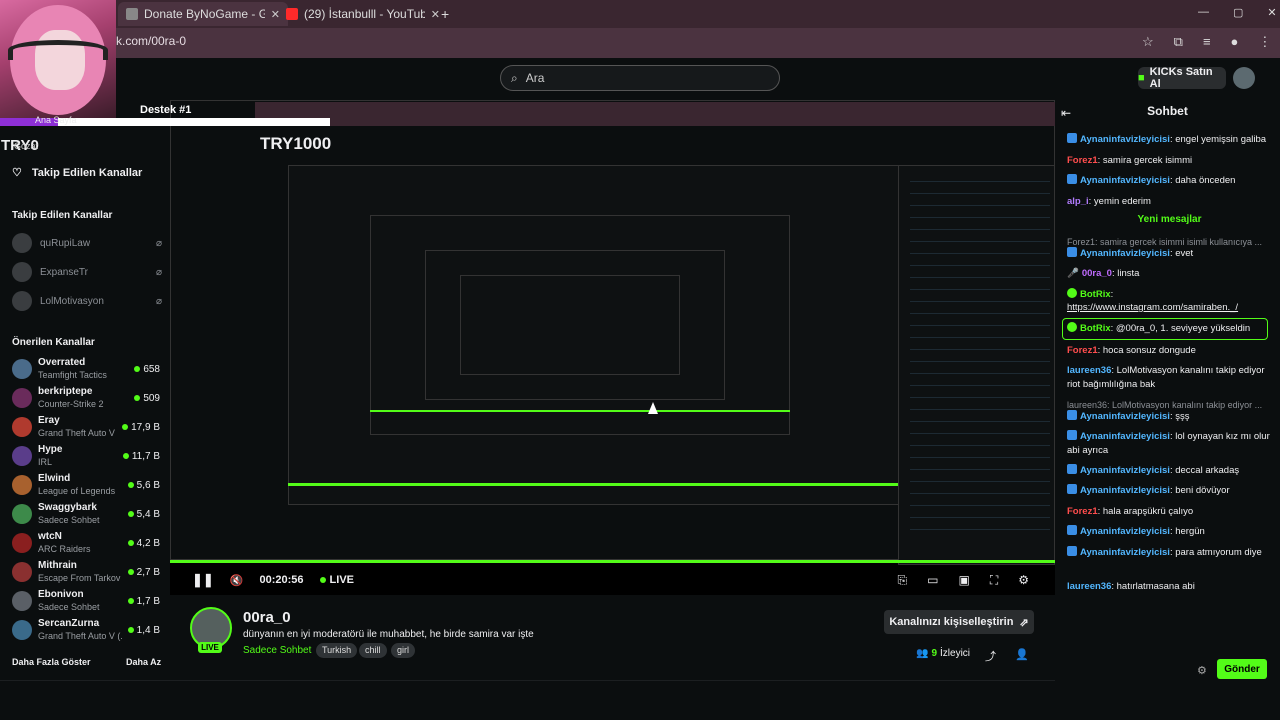 The height and width of the screenshot is (720, 1280). What do you see at coordinates (1078, 201) in the screenshot?
I see `chat-username: alp_i` at bounding box center [1078, 201].